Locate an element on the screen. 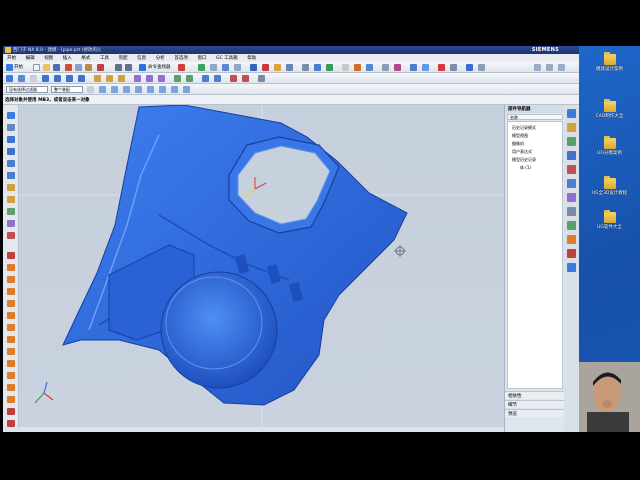 The height and width of the screenshot is (480, 640). desktop-icon-mold-cases: 模具设计案例 is located at coordinates (609, 62).